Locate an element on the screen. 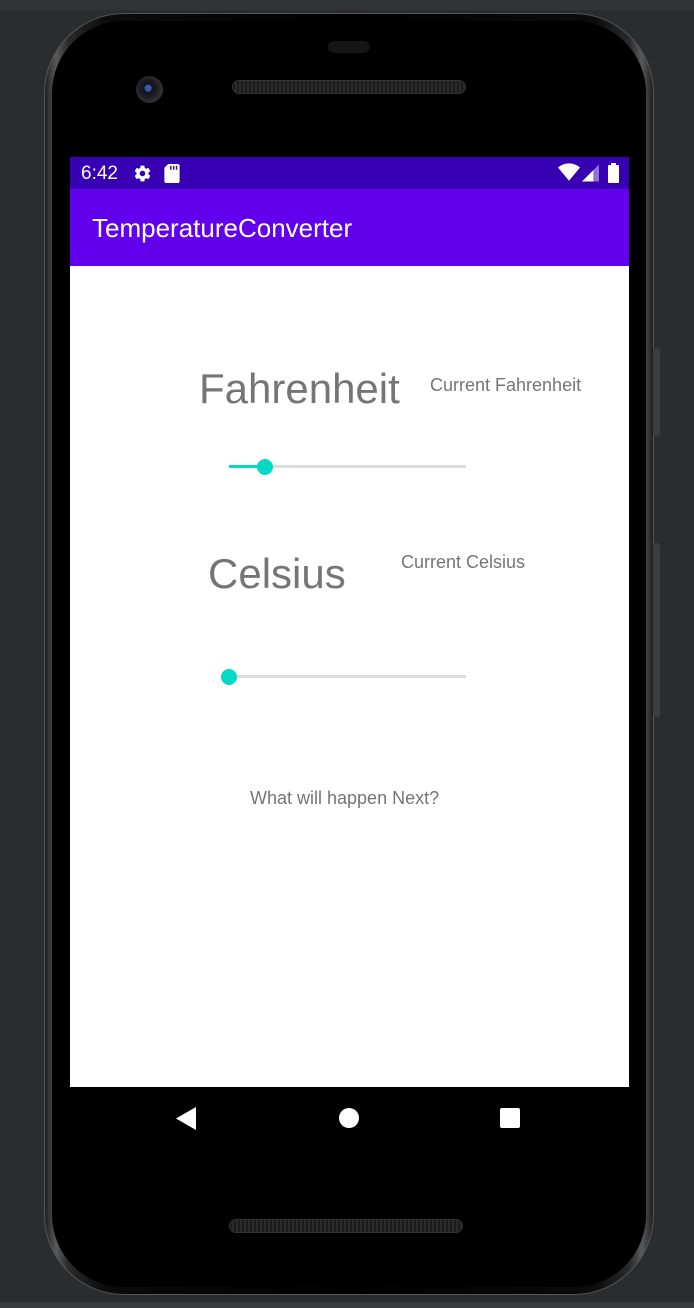  battery-icon is located at coordinates (613, 175).